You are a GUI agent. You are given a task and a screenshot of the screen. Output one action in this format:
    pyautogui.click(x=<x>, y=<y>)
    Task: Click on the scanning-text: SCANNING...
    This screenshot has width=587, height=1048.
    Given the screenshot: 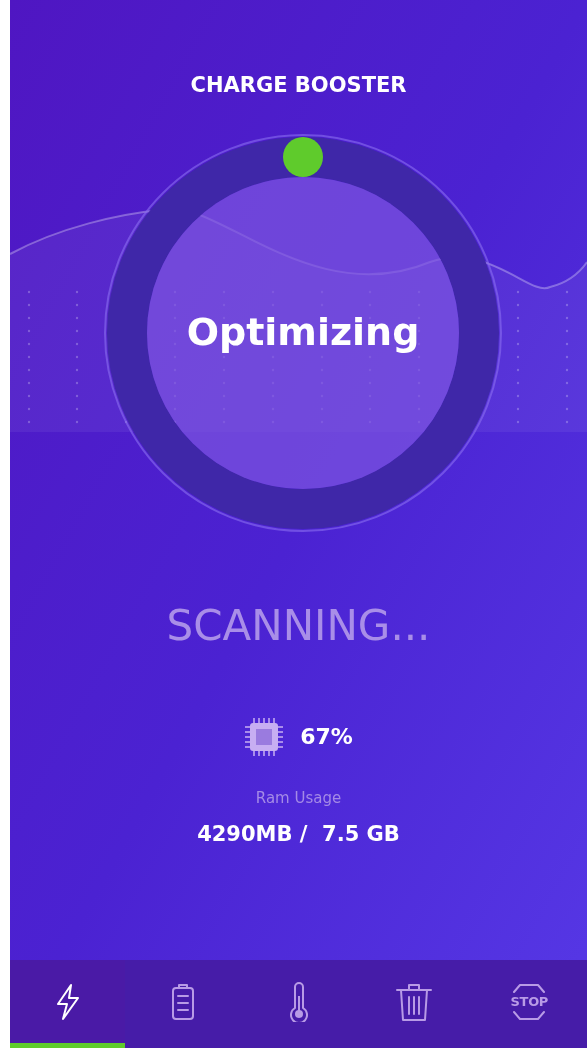 What is the action you would take?
    pyautogui.click(x=298, y=625)
    